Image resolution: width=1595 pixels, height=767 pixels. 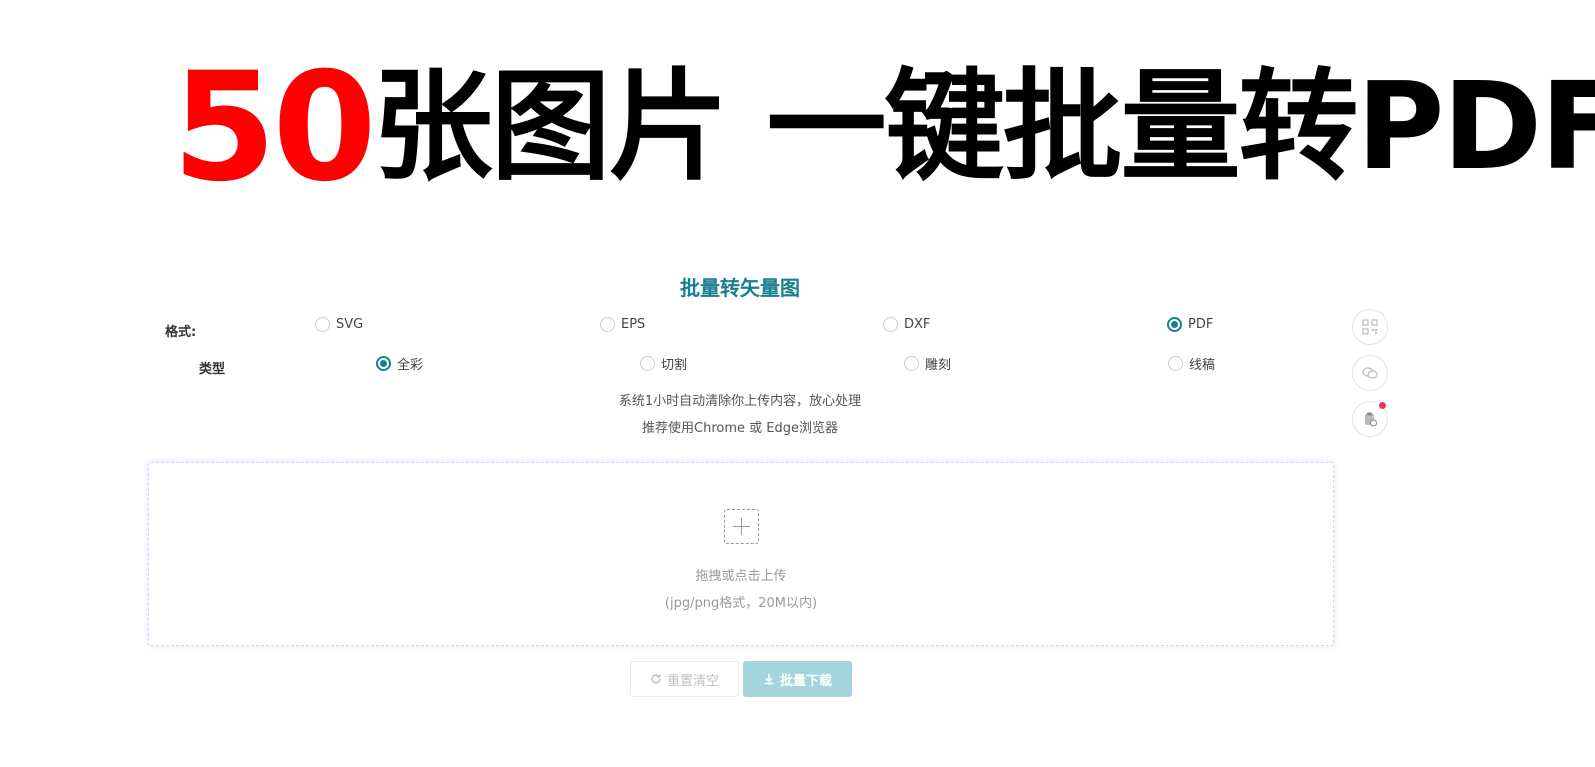 I want to click on type-option-cut: 切割, so click(x=663, y=363).